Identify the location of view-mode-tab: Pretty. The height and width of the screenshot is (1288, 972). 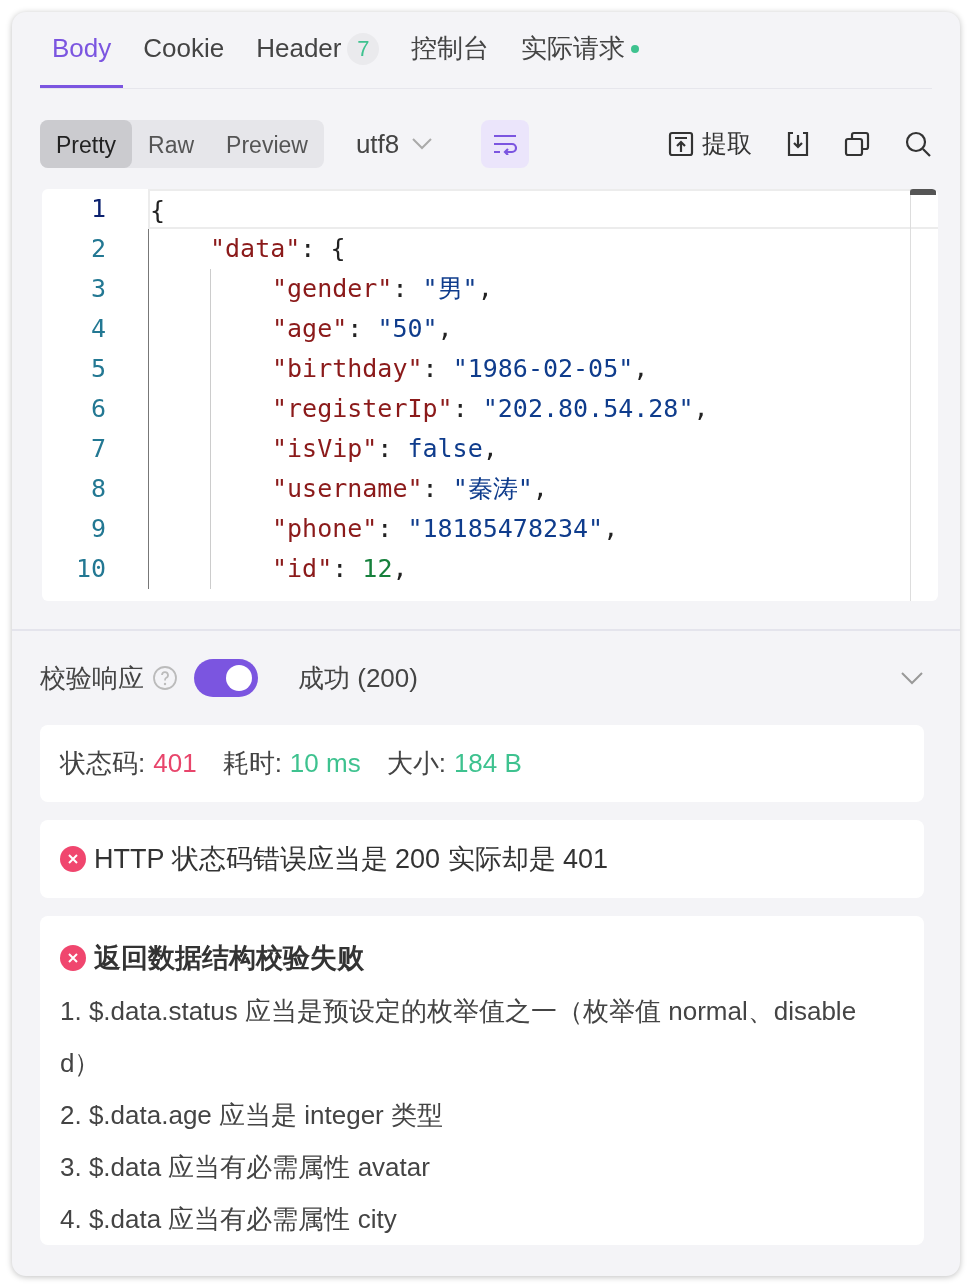
(86, 144).